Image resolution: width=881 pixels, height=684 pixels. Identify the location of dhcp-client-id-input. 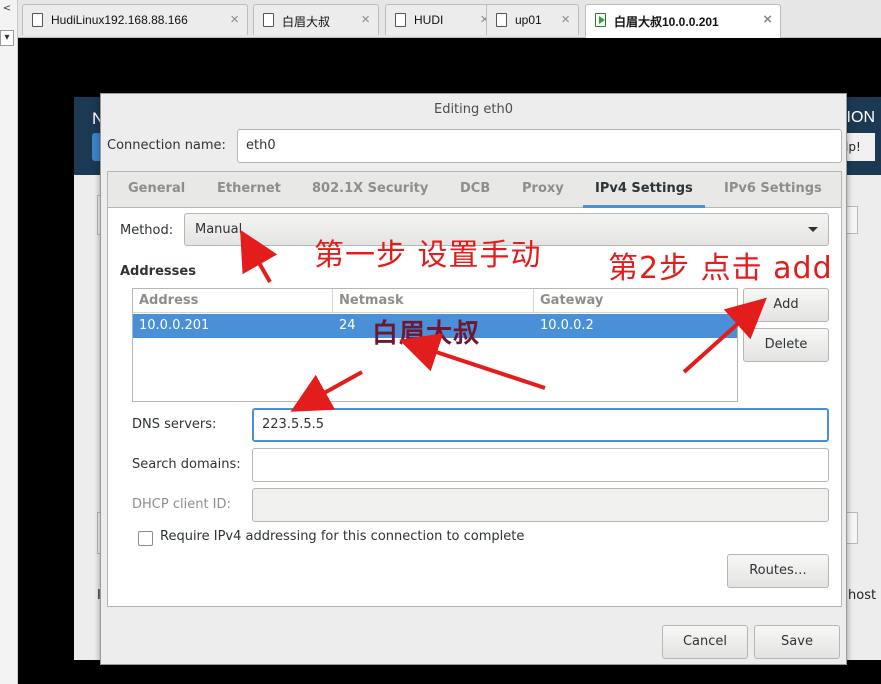
(540, 505).